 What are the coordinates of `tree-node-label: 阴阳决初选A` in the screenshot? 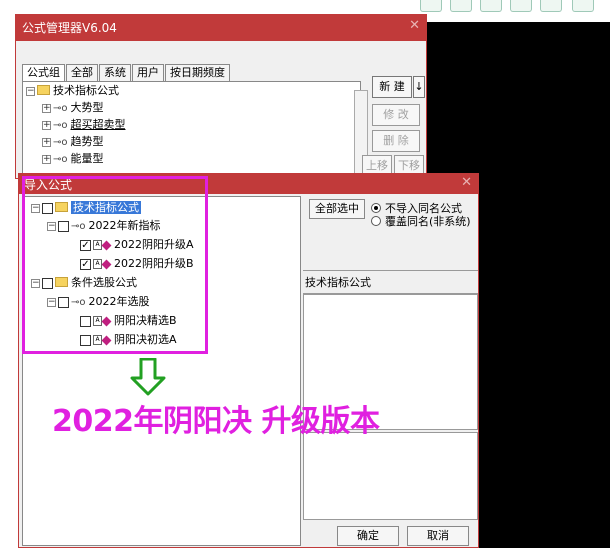 It's located at (145, 339).